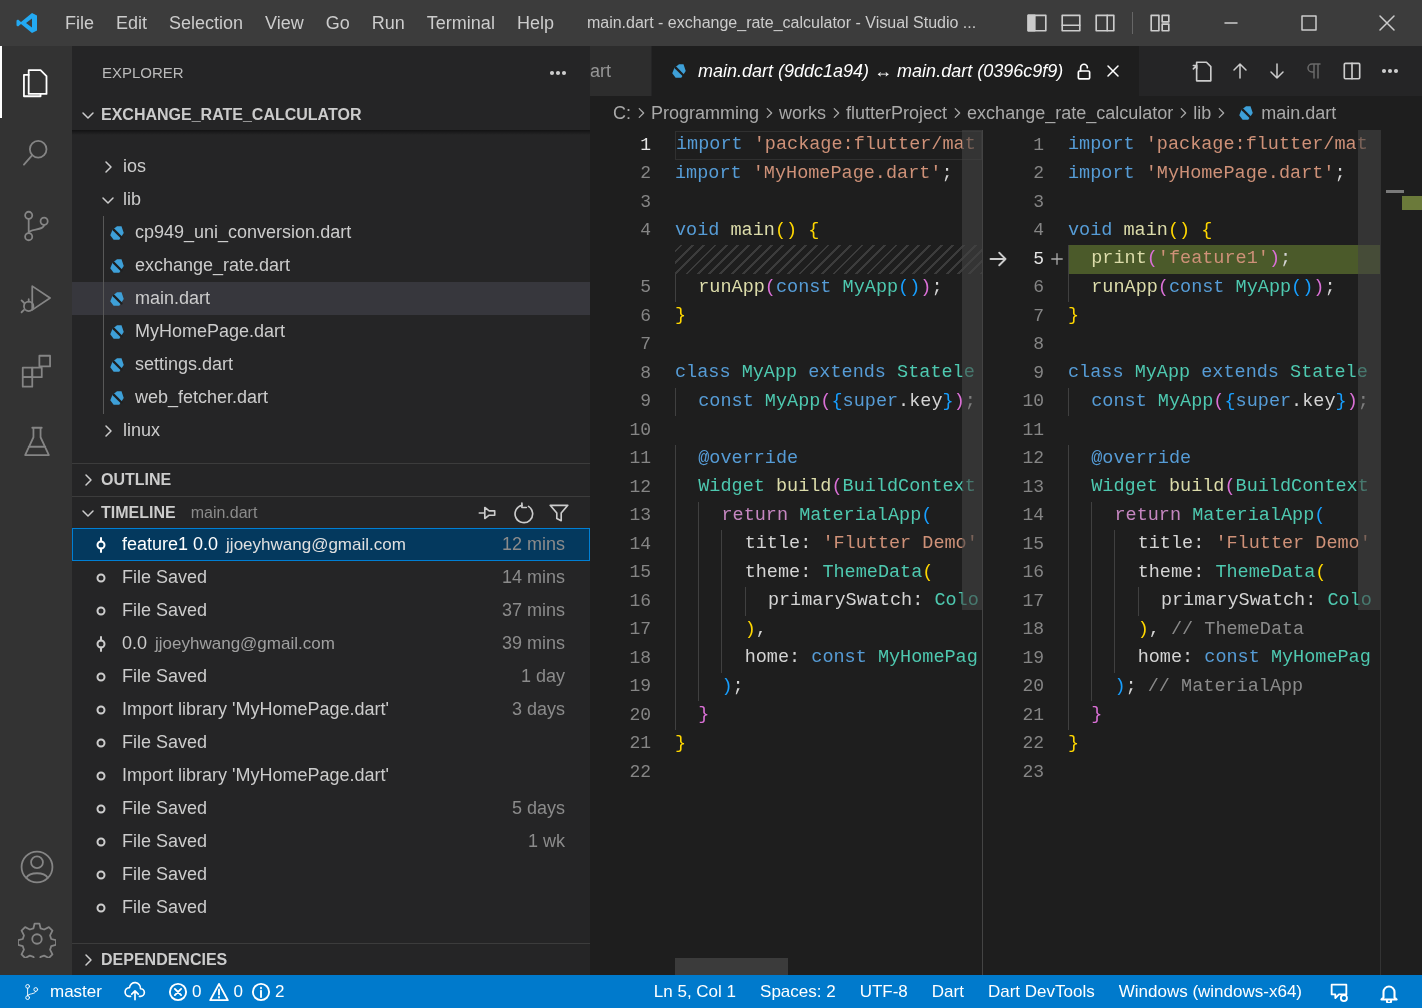  What do you see at coordinates (337, 23) in the screenshot?
I see `menu-item: Go` at bounding box center [337, 23].